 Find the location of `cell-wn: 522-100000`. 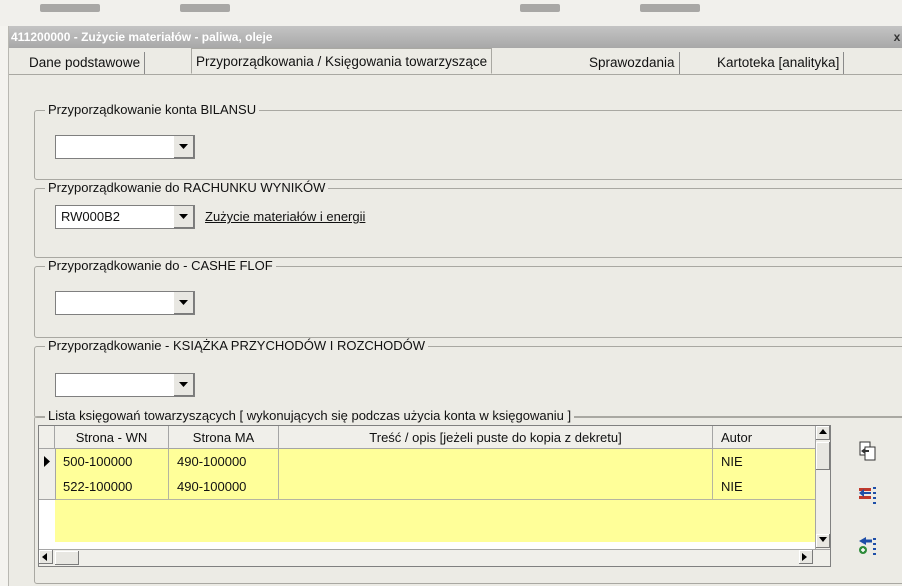

cell-wn: 522-100000 is located at coordinates (112, 486).